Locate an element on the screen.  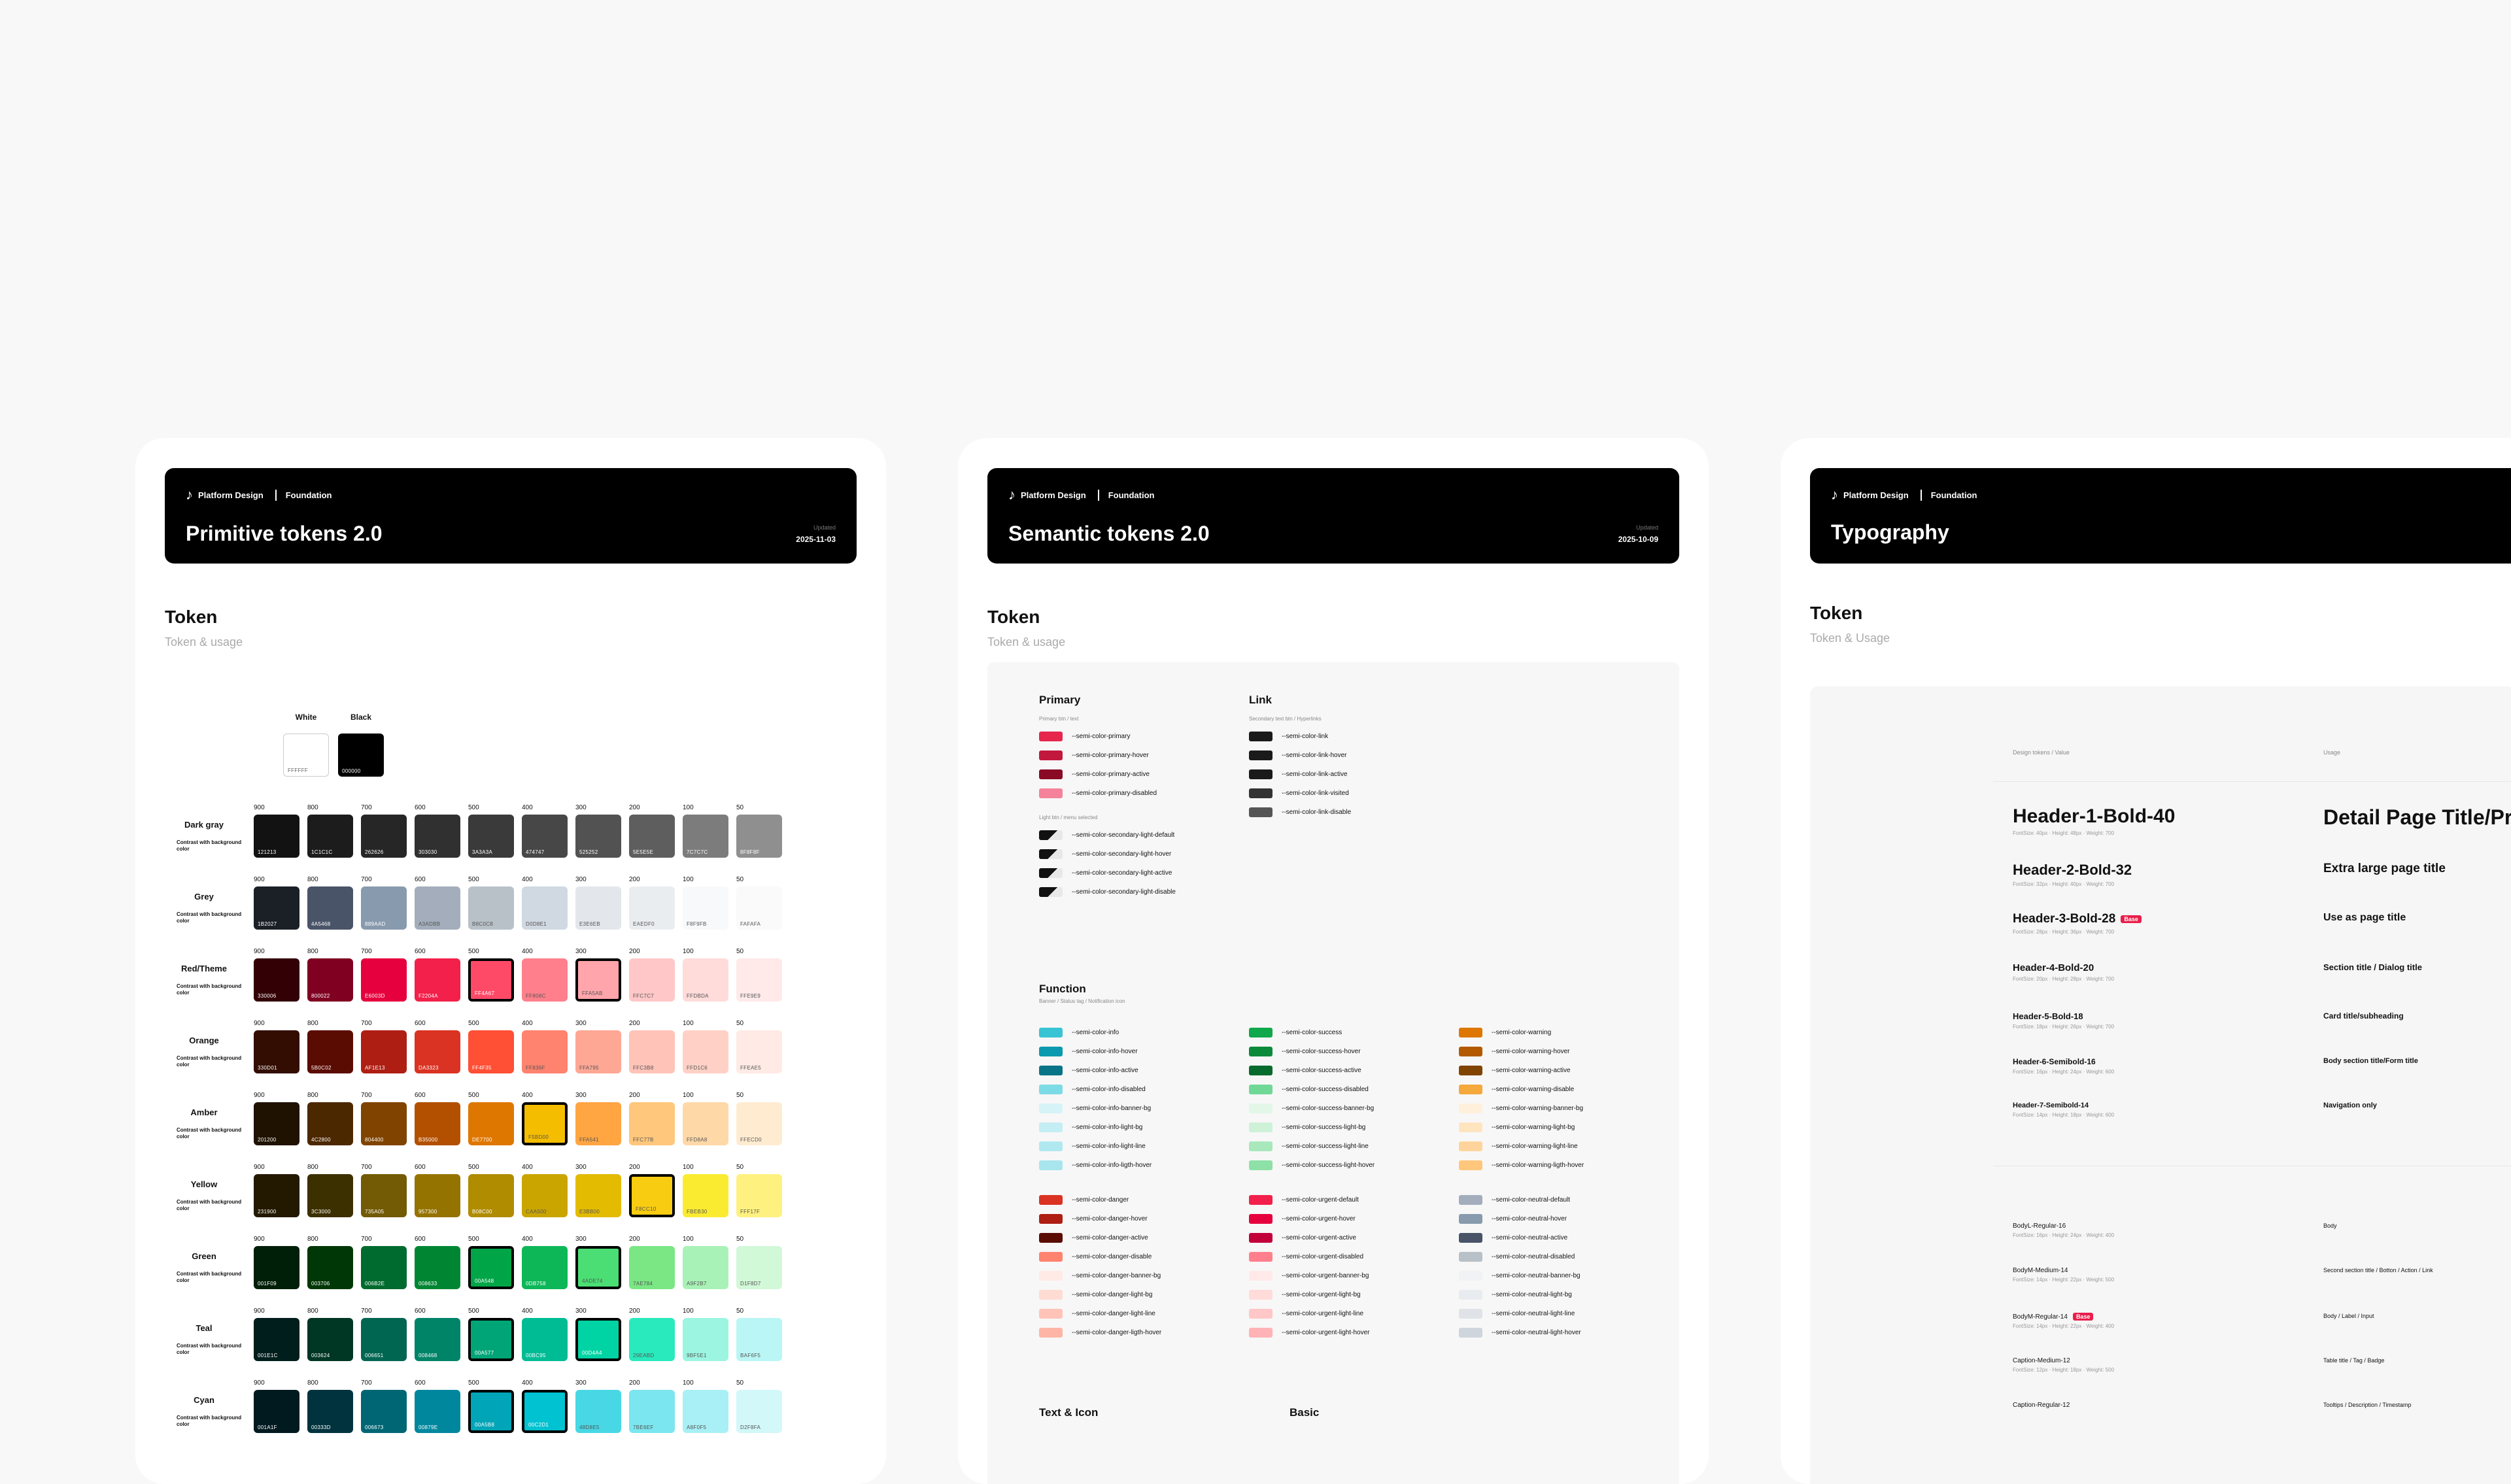
color-swatch: FFECD0 is located at coordinates (759, 1123).